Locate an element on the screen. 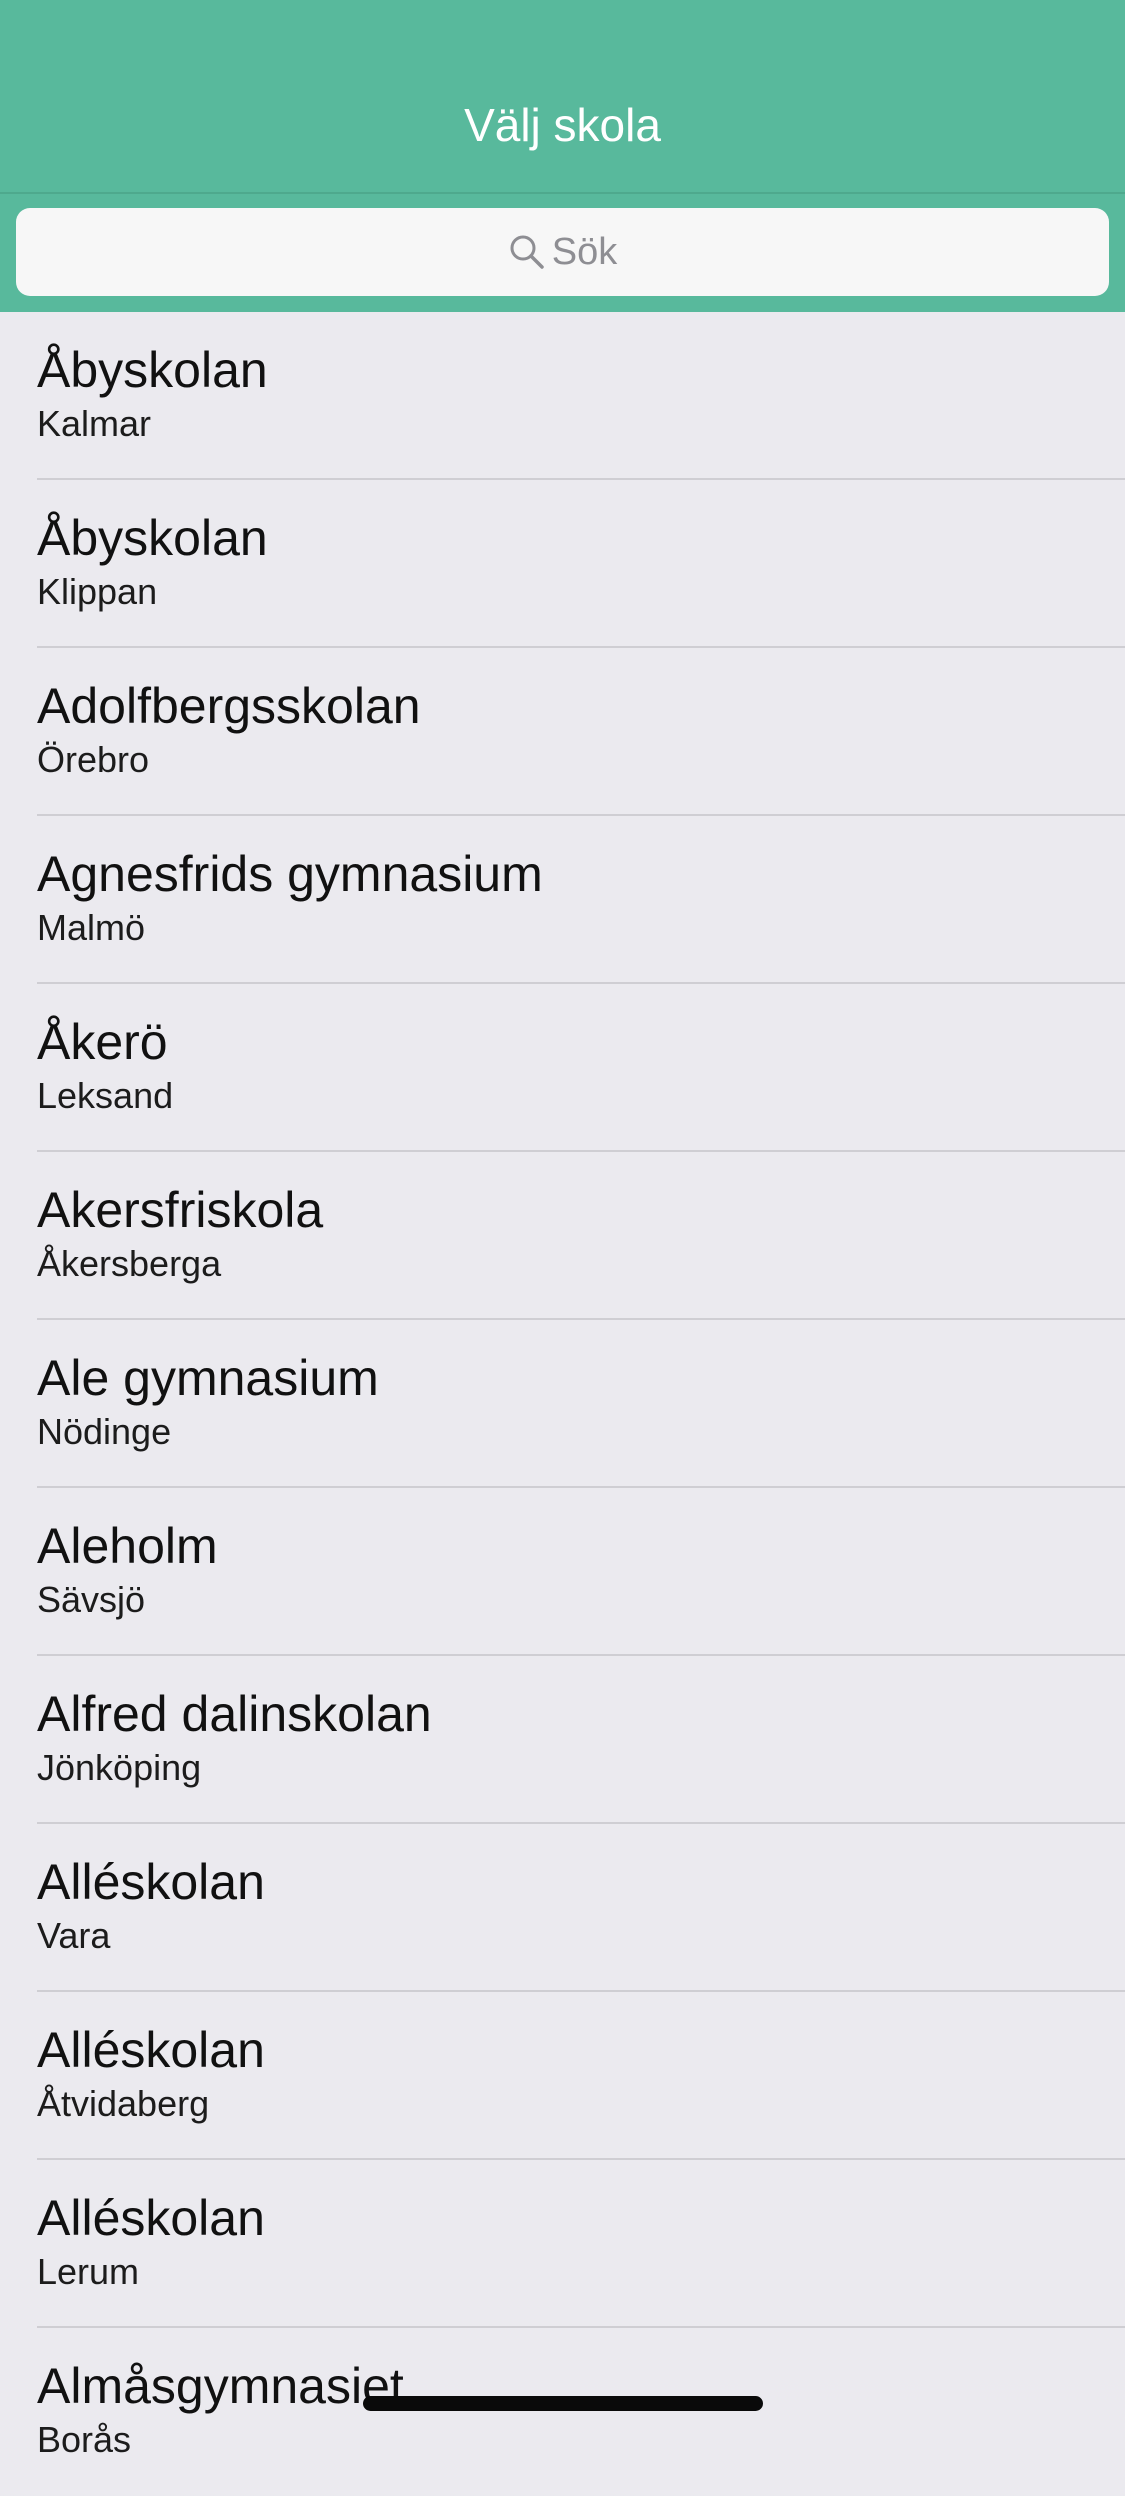 The image size is (1125, 2496). school-name: Adolfbergsskolan is located at coordinates (229, 706).